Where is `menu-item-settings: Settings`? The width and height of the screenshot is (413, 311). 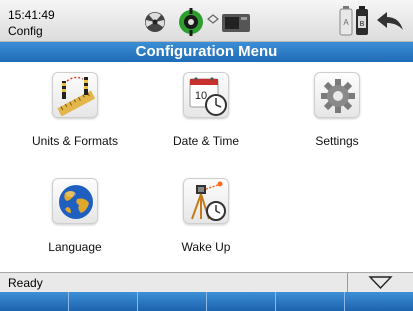
menu-item-settings: Settings is located at coordinates (337, 111).